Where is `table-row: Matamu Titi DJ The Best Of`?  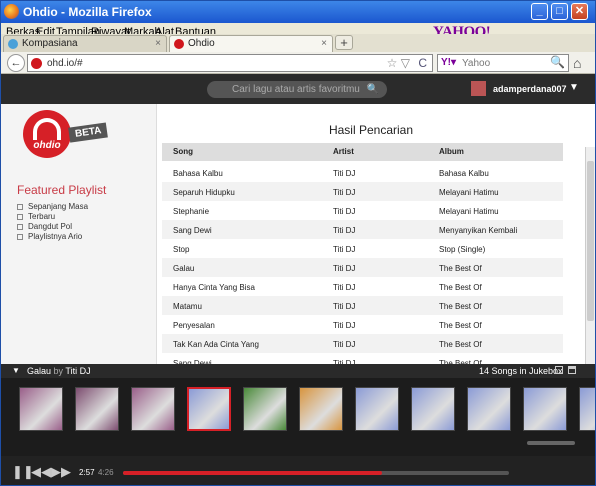
table-row: Matamu Titi DJ The Best Of is located at coordinates (362, 305).